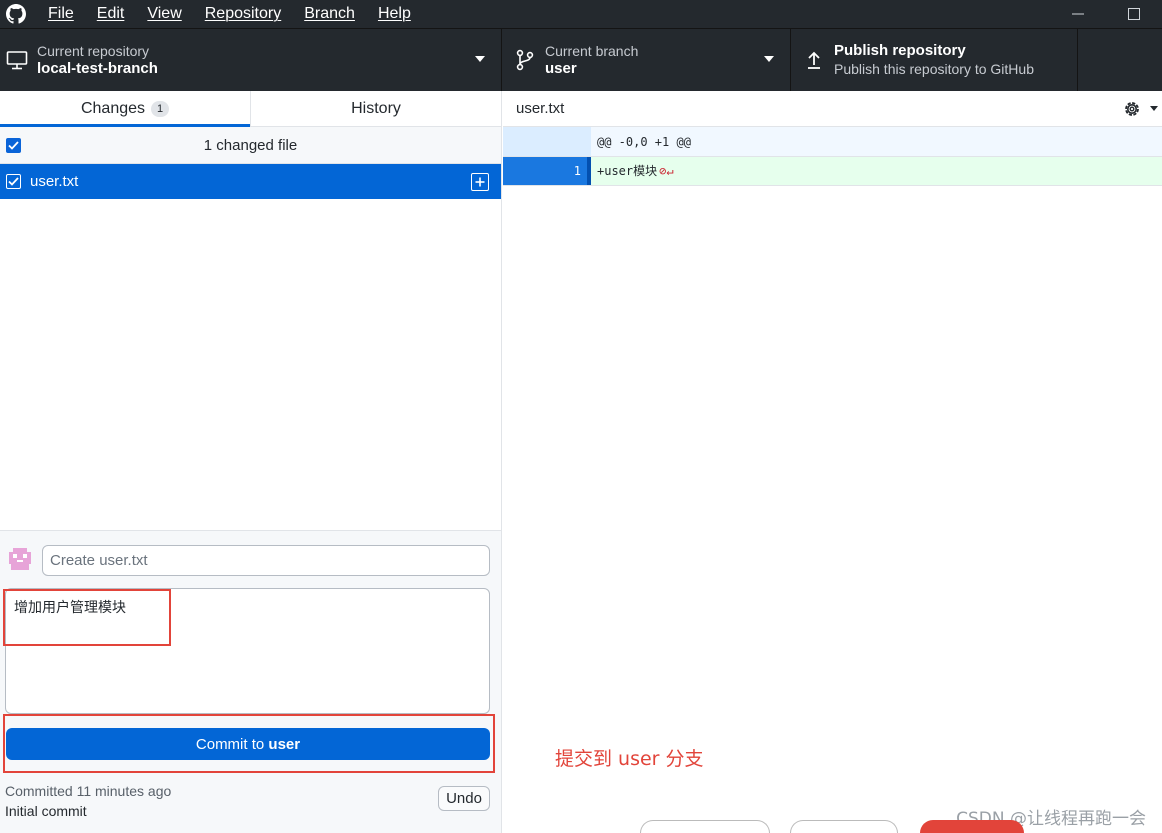 This screenshot has height=833, width=1162. Describe the element at coordinates (164, 14) in the screenshot. I see `menu-view: View` at that location.